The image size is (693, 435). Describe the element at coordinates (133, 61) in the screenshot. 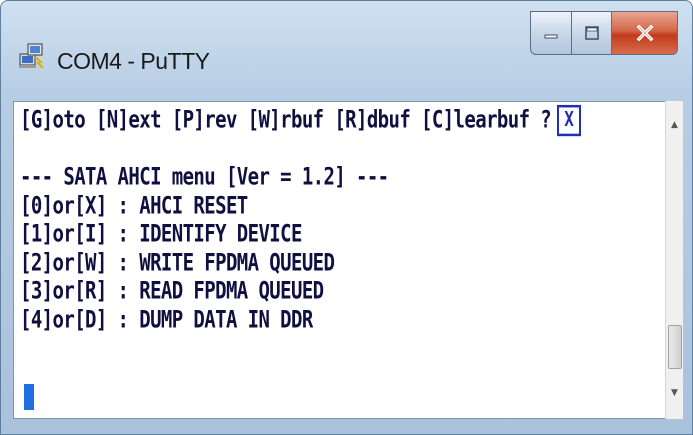

I see `window-title: COM4 - PuTTY` at that location.